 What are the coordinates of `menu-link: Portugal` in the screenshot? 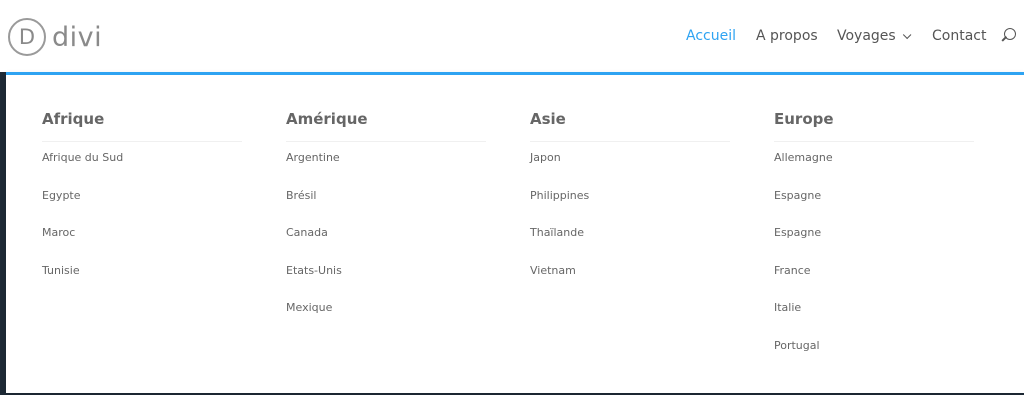 It's located at (803, 355).